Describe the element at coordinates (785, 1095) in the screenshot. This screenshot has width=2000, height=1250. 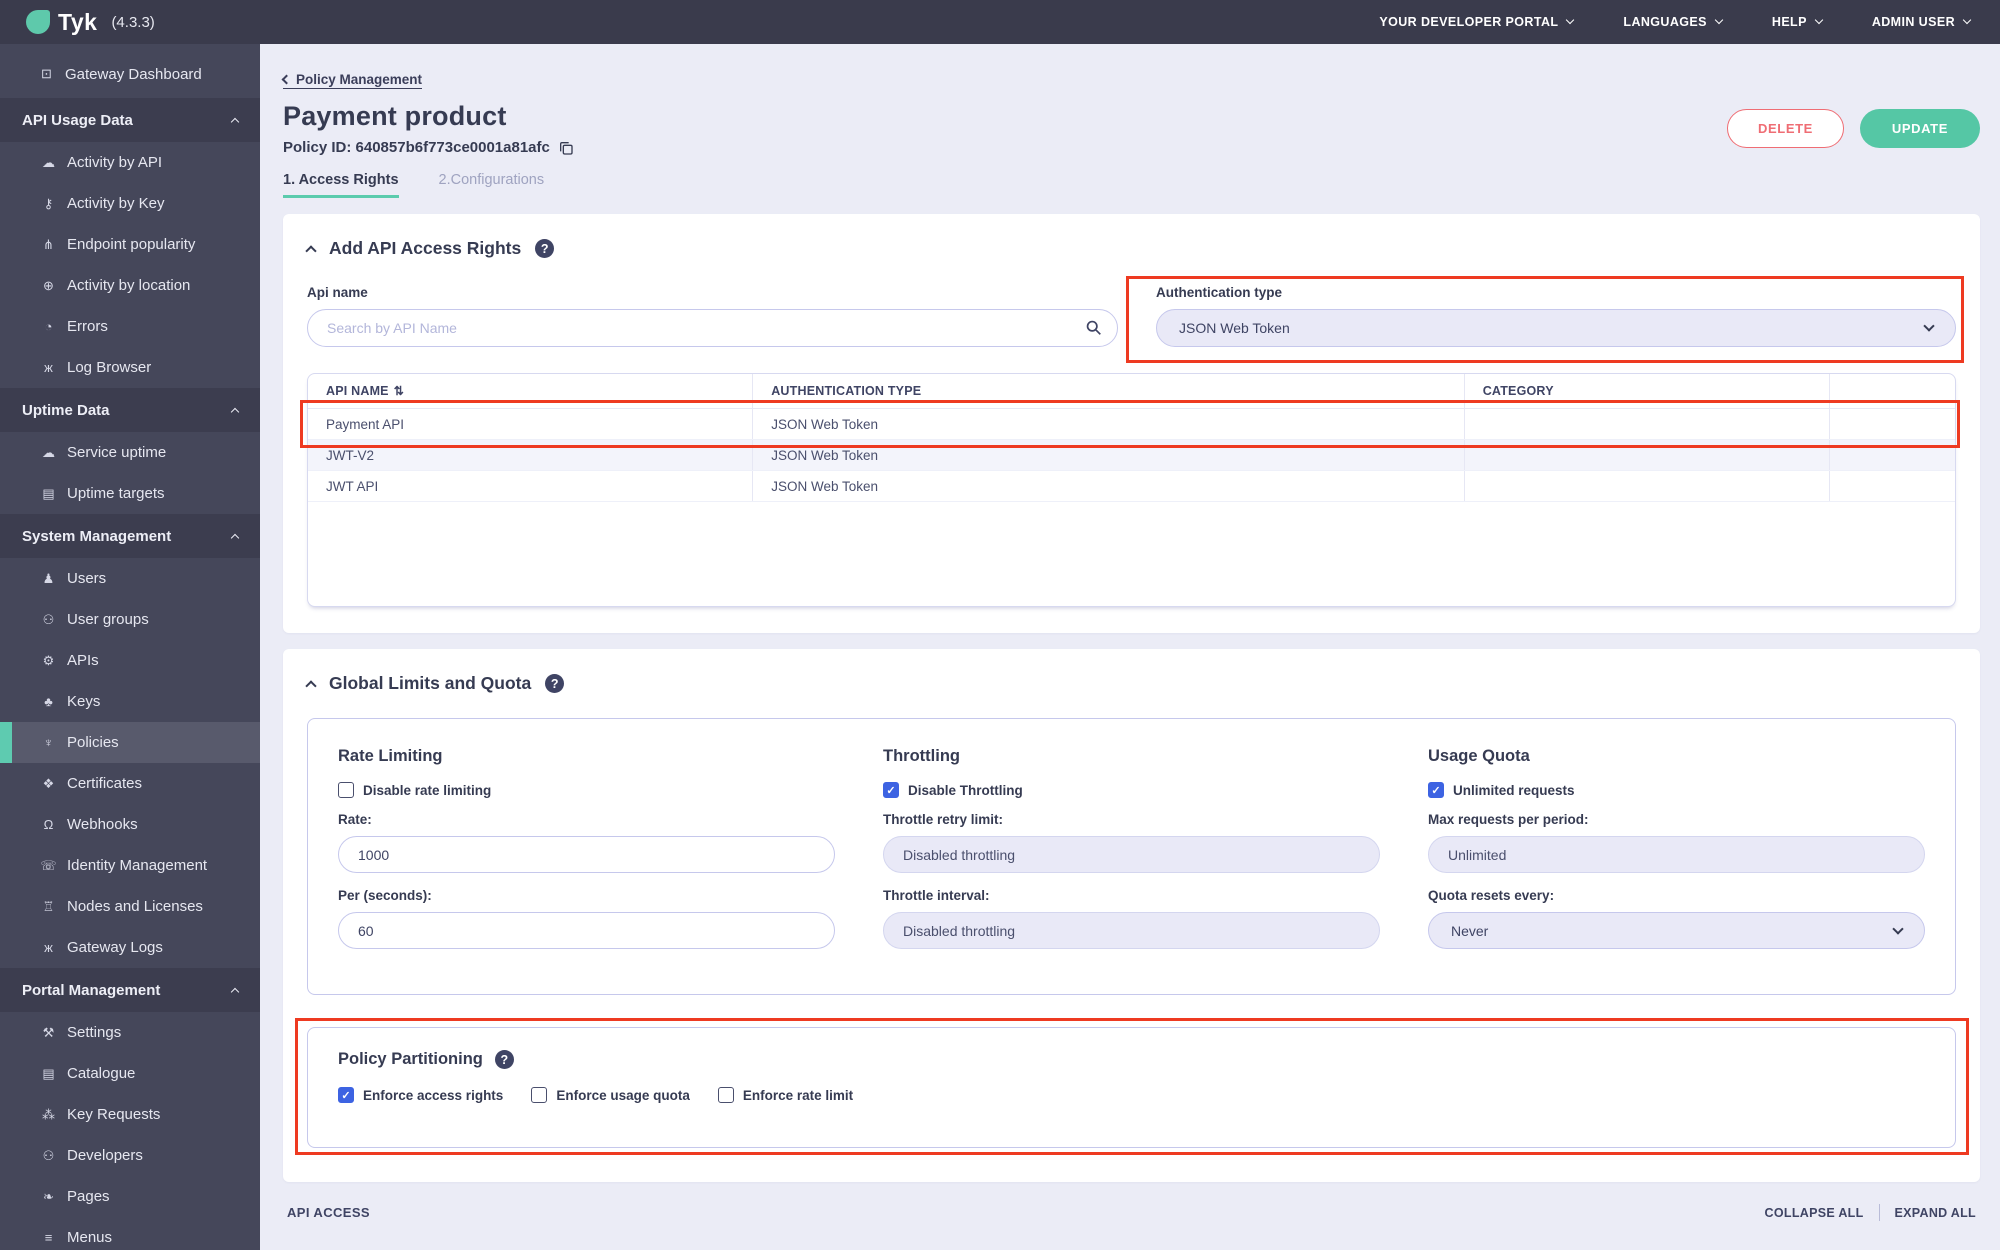
I see `enforce-rate-limit-checkbox-row: Enforce rate limit` at that location.